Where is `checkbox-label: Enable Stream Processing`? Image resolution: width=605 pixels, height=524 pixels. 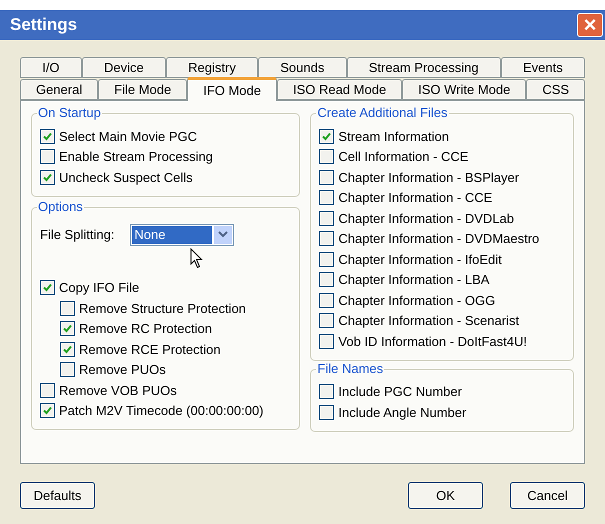 checkbox-label: Enable Stream Processing is located at coordinates (136, 157).